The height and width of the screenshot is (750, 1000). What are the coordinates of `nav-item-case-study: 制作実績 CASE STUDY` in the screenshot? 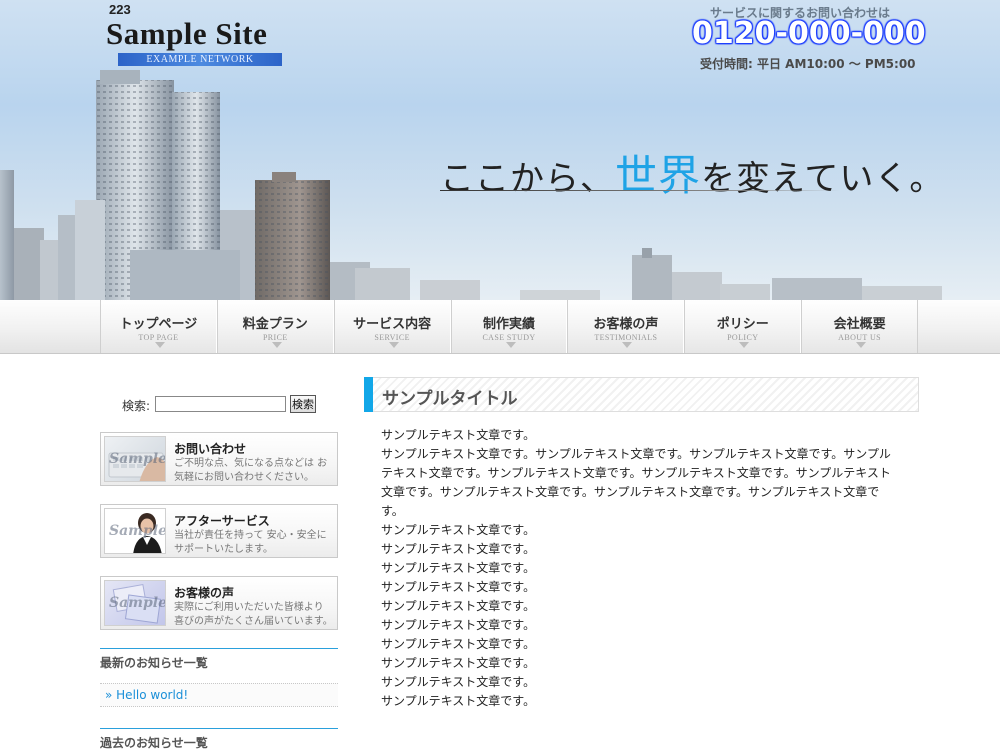 It's located at (509, 326).